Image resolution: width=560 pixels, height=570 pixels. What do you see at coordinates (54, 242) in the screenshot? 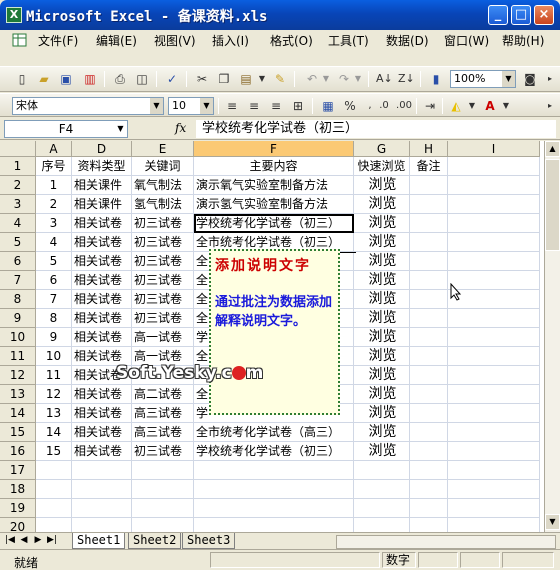
I see `table-cell: 4` at bounding box center [54, 242].